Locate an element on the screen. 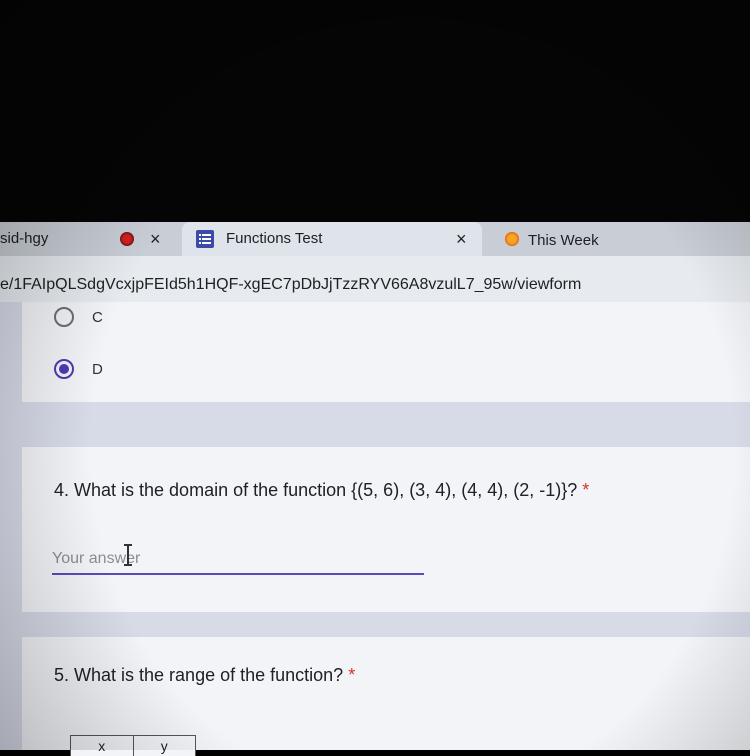 The image size is (750, 756). table-header-y: y is located at coordinates (164, 746).